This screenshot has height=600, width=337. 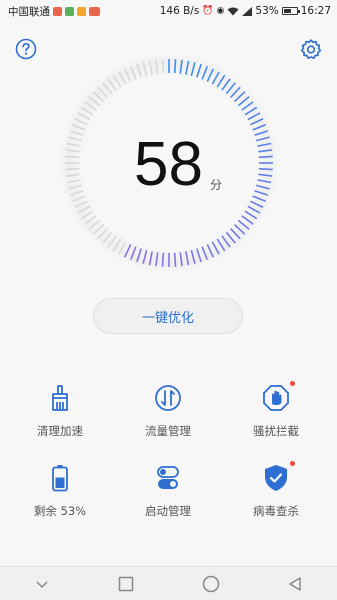 I want to click on tool-label: 病毒查杀, so click(x=276, y=511).